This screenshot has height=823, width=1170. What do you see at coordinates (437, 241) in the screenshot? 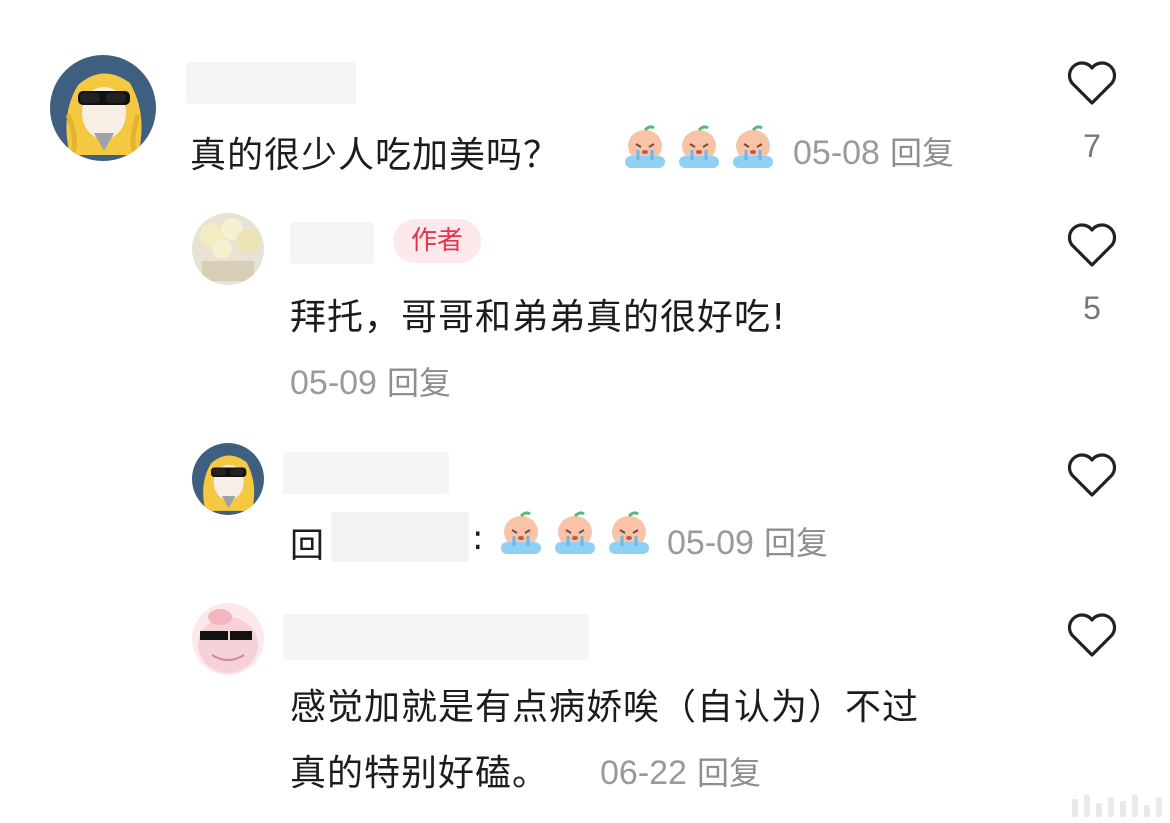
I see `author-badge: 作者` at bounding box center [437, 241].